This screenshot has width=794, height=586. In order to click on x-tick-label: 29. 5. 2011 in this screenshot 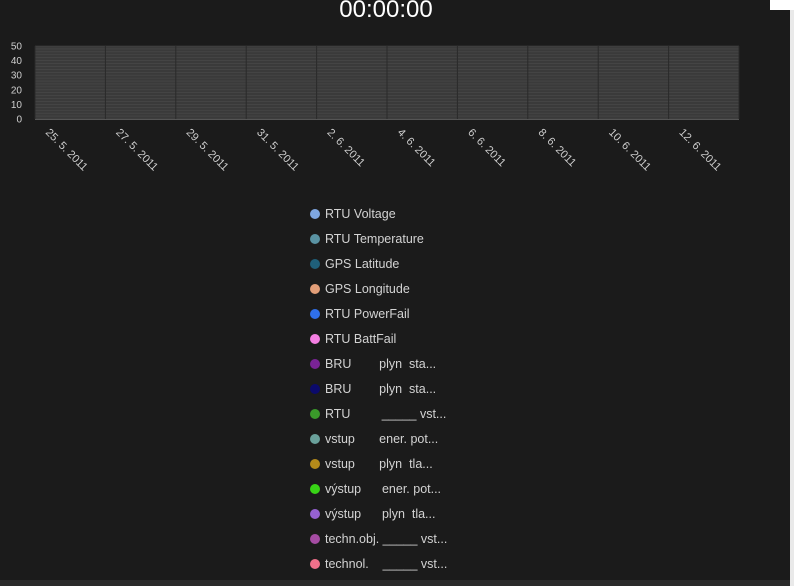, I will do `click(207, 150)`.